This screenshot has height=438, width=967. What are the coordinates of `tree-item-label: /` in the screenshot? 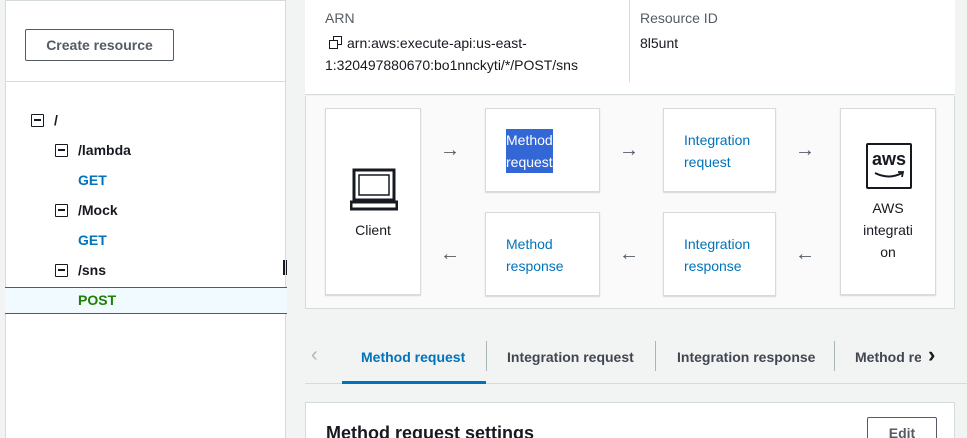 It's located at (56, 120).